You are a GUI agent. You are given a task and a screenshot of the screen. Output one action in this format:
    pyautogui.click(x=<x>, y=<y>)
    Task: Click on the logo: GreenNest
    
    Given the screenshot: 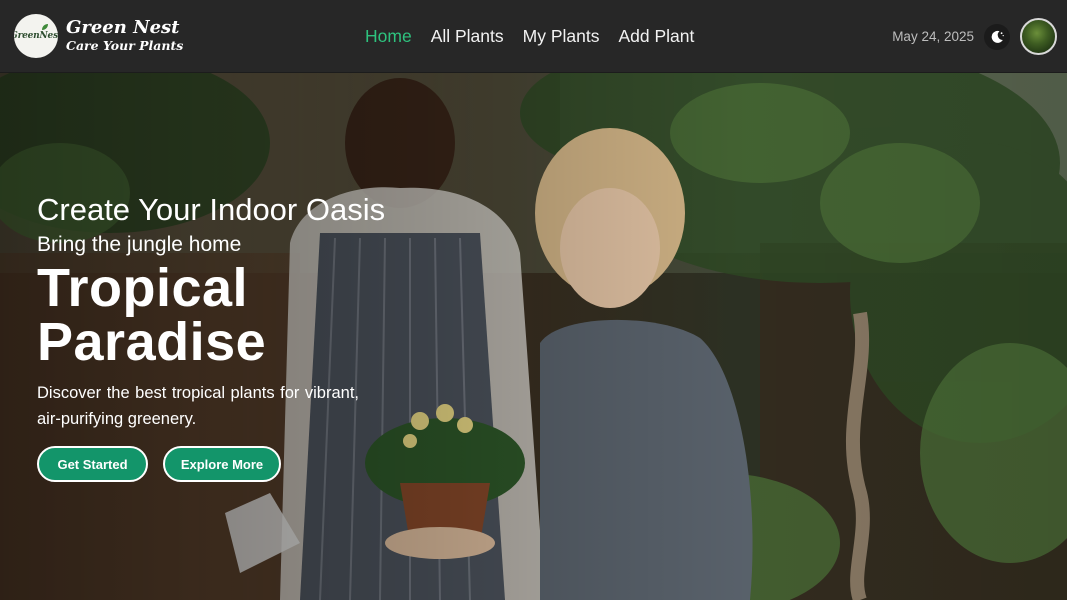 What is the action you would take?
    pyautogui.click(x=36, y=36)
    